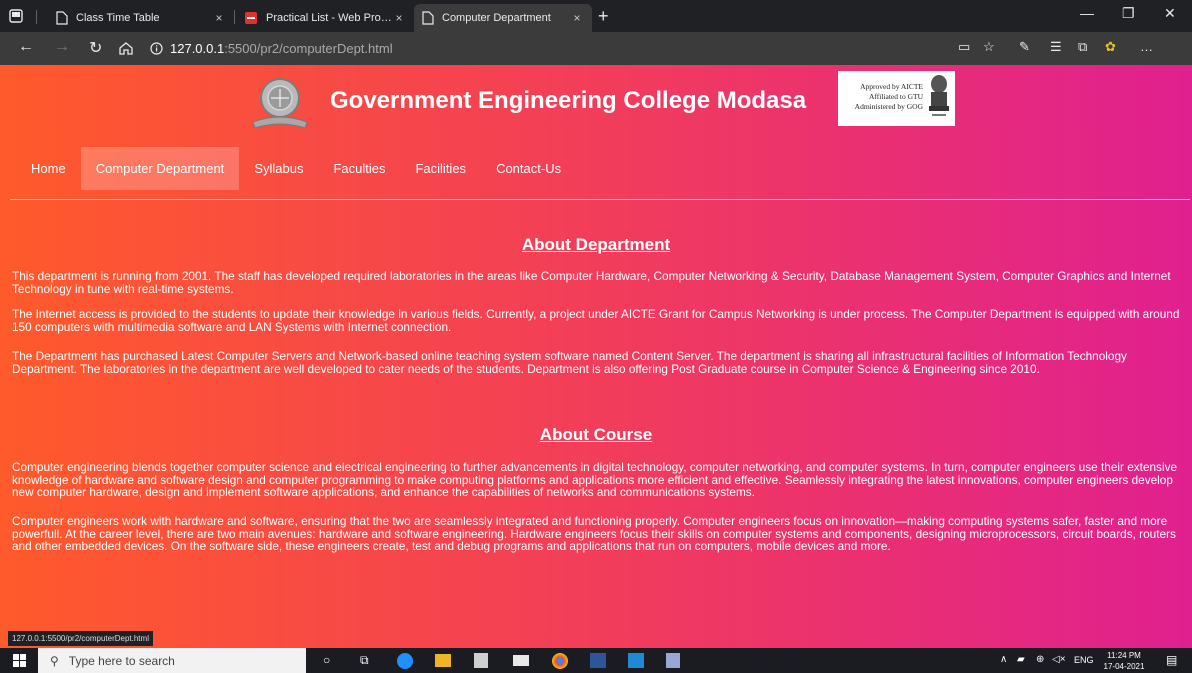 The width and height of the screenshot is (1192, 673). What do you see at coordinates (528, 168) in the screenshot?
I see `nav-contact-us: Contact-Us` at bounding box center [528, 168].